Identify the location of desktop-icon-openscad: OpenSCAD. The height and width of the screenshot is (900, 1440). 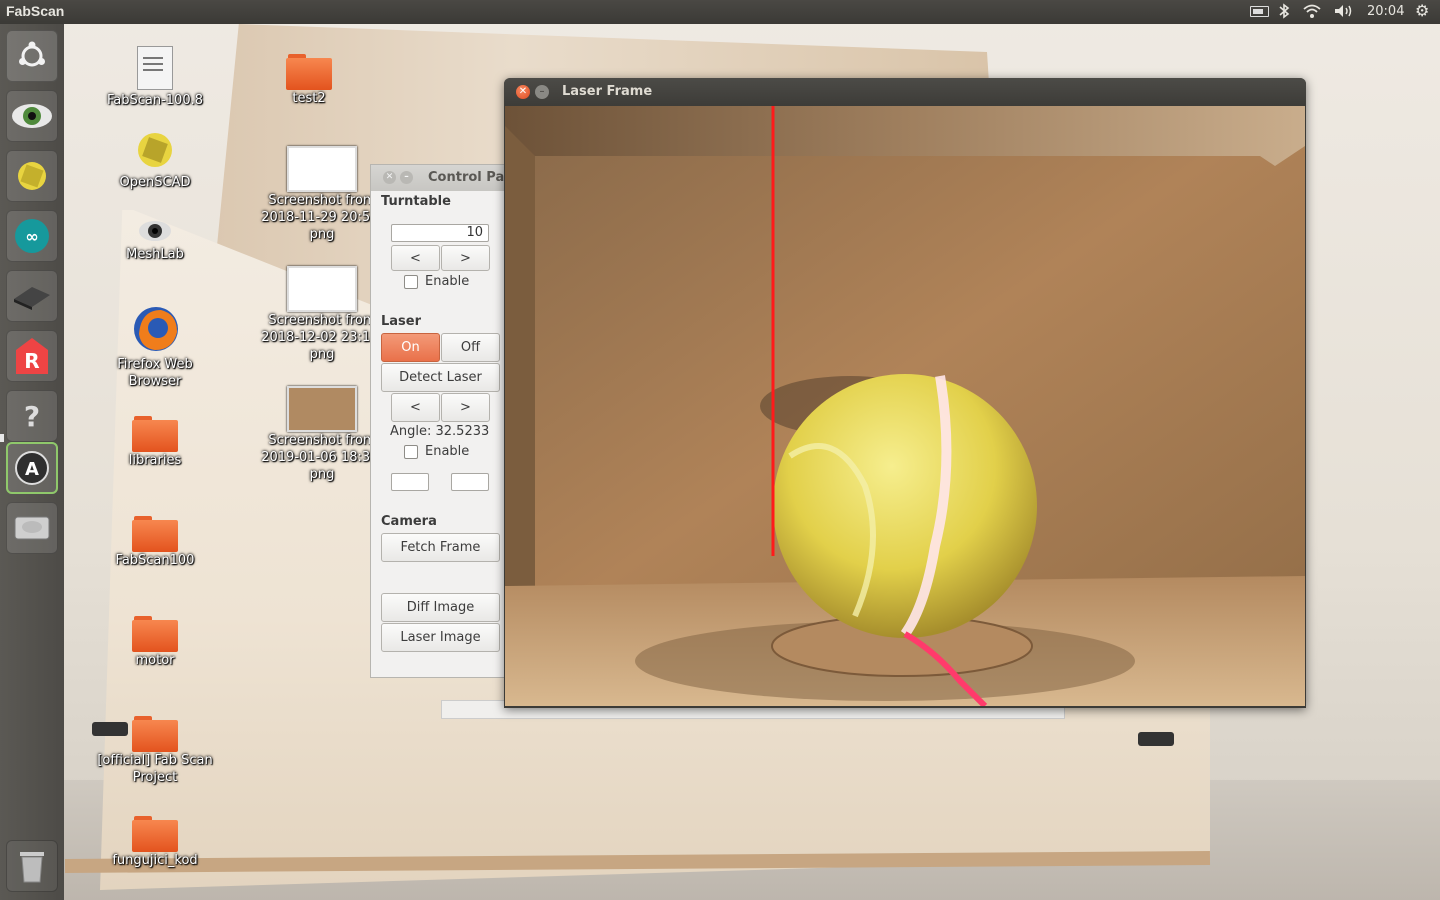
(155, 159).